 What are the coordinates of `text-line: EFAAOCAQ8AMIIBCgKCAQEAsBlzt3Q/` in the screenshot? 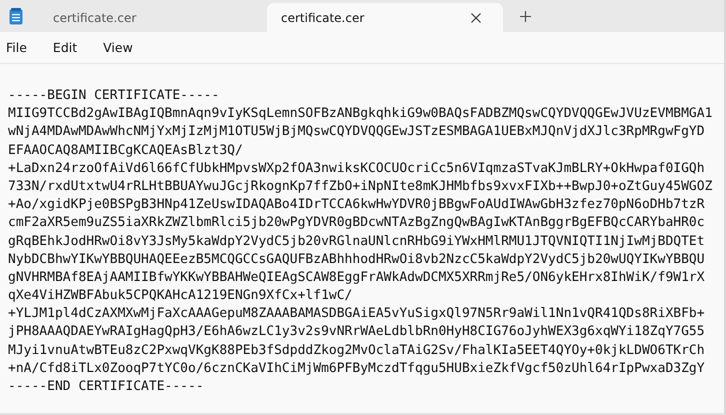 It's located at (125, 150).